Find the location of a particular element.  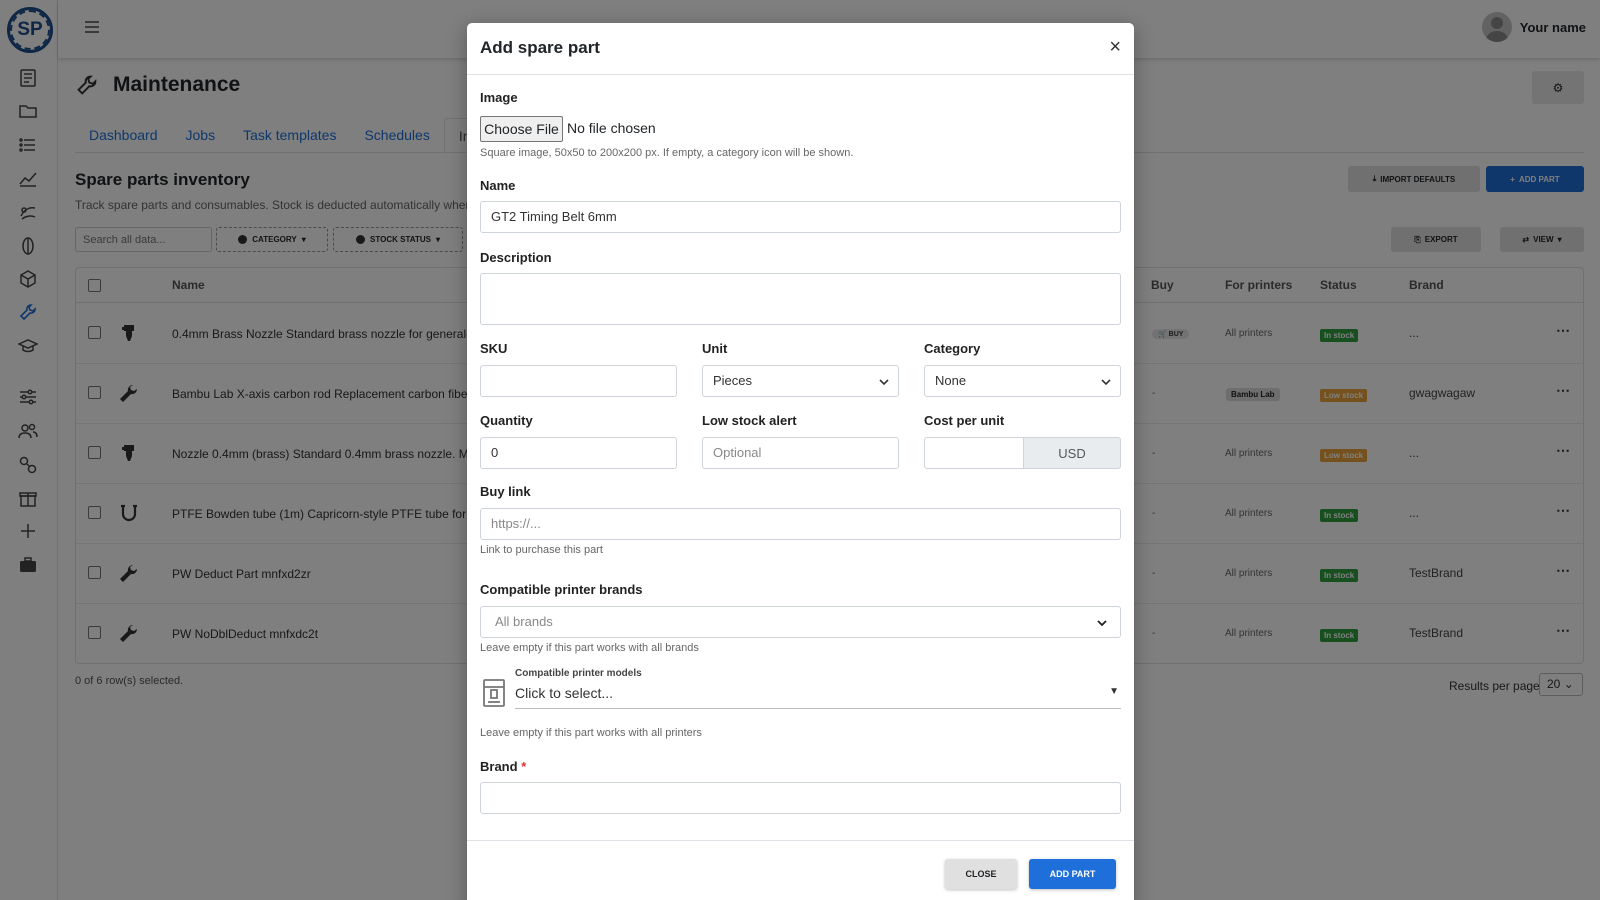

image-label: Image is located at coordinates (499, 97).